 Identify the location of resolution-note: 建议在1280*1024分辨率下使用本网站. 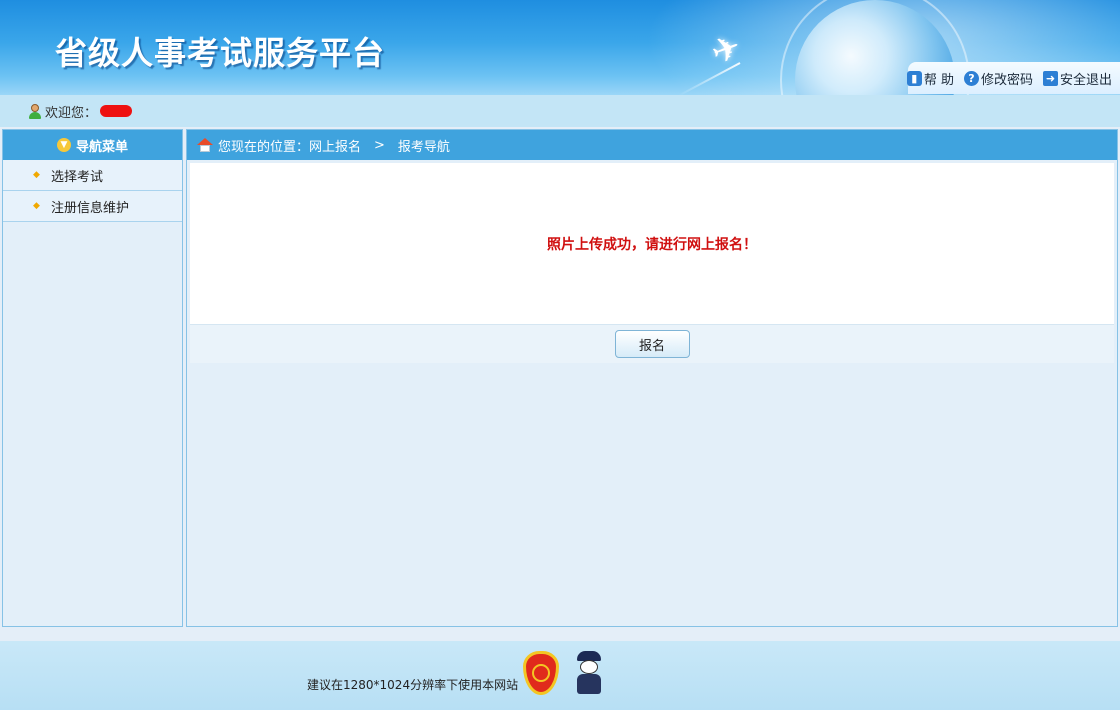
(413, 685).